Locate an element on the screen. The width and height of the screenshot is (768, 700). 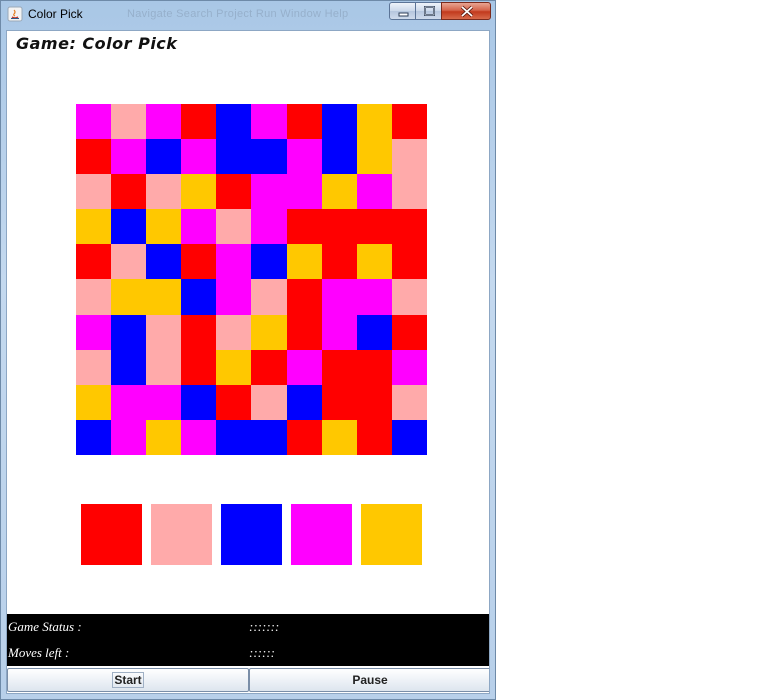
color-swatch-pink is located at coordinates (181, 534).